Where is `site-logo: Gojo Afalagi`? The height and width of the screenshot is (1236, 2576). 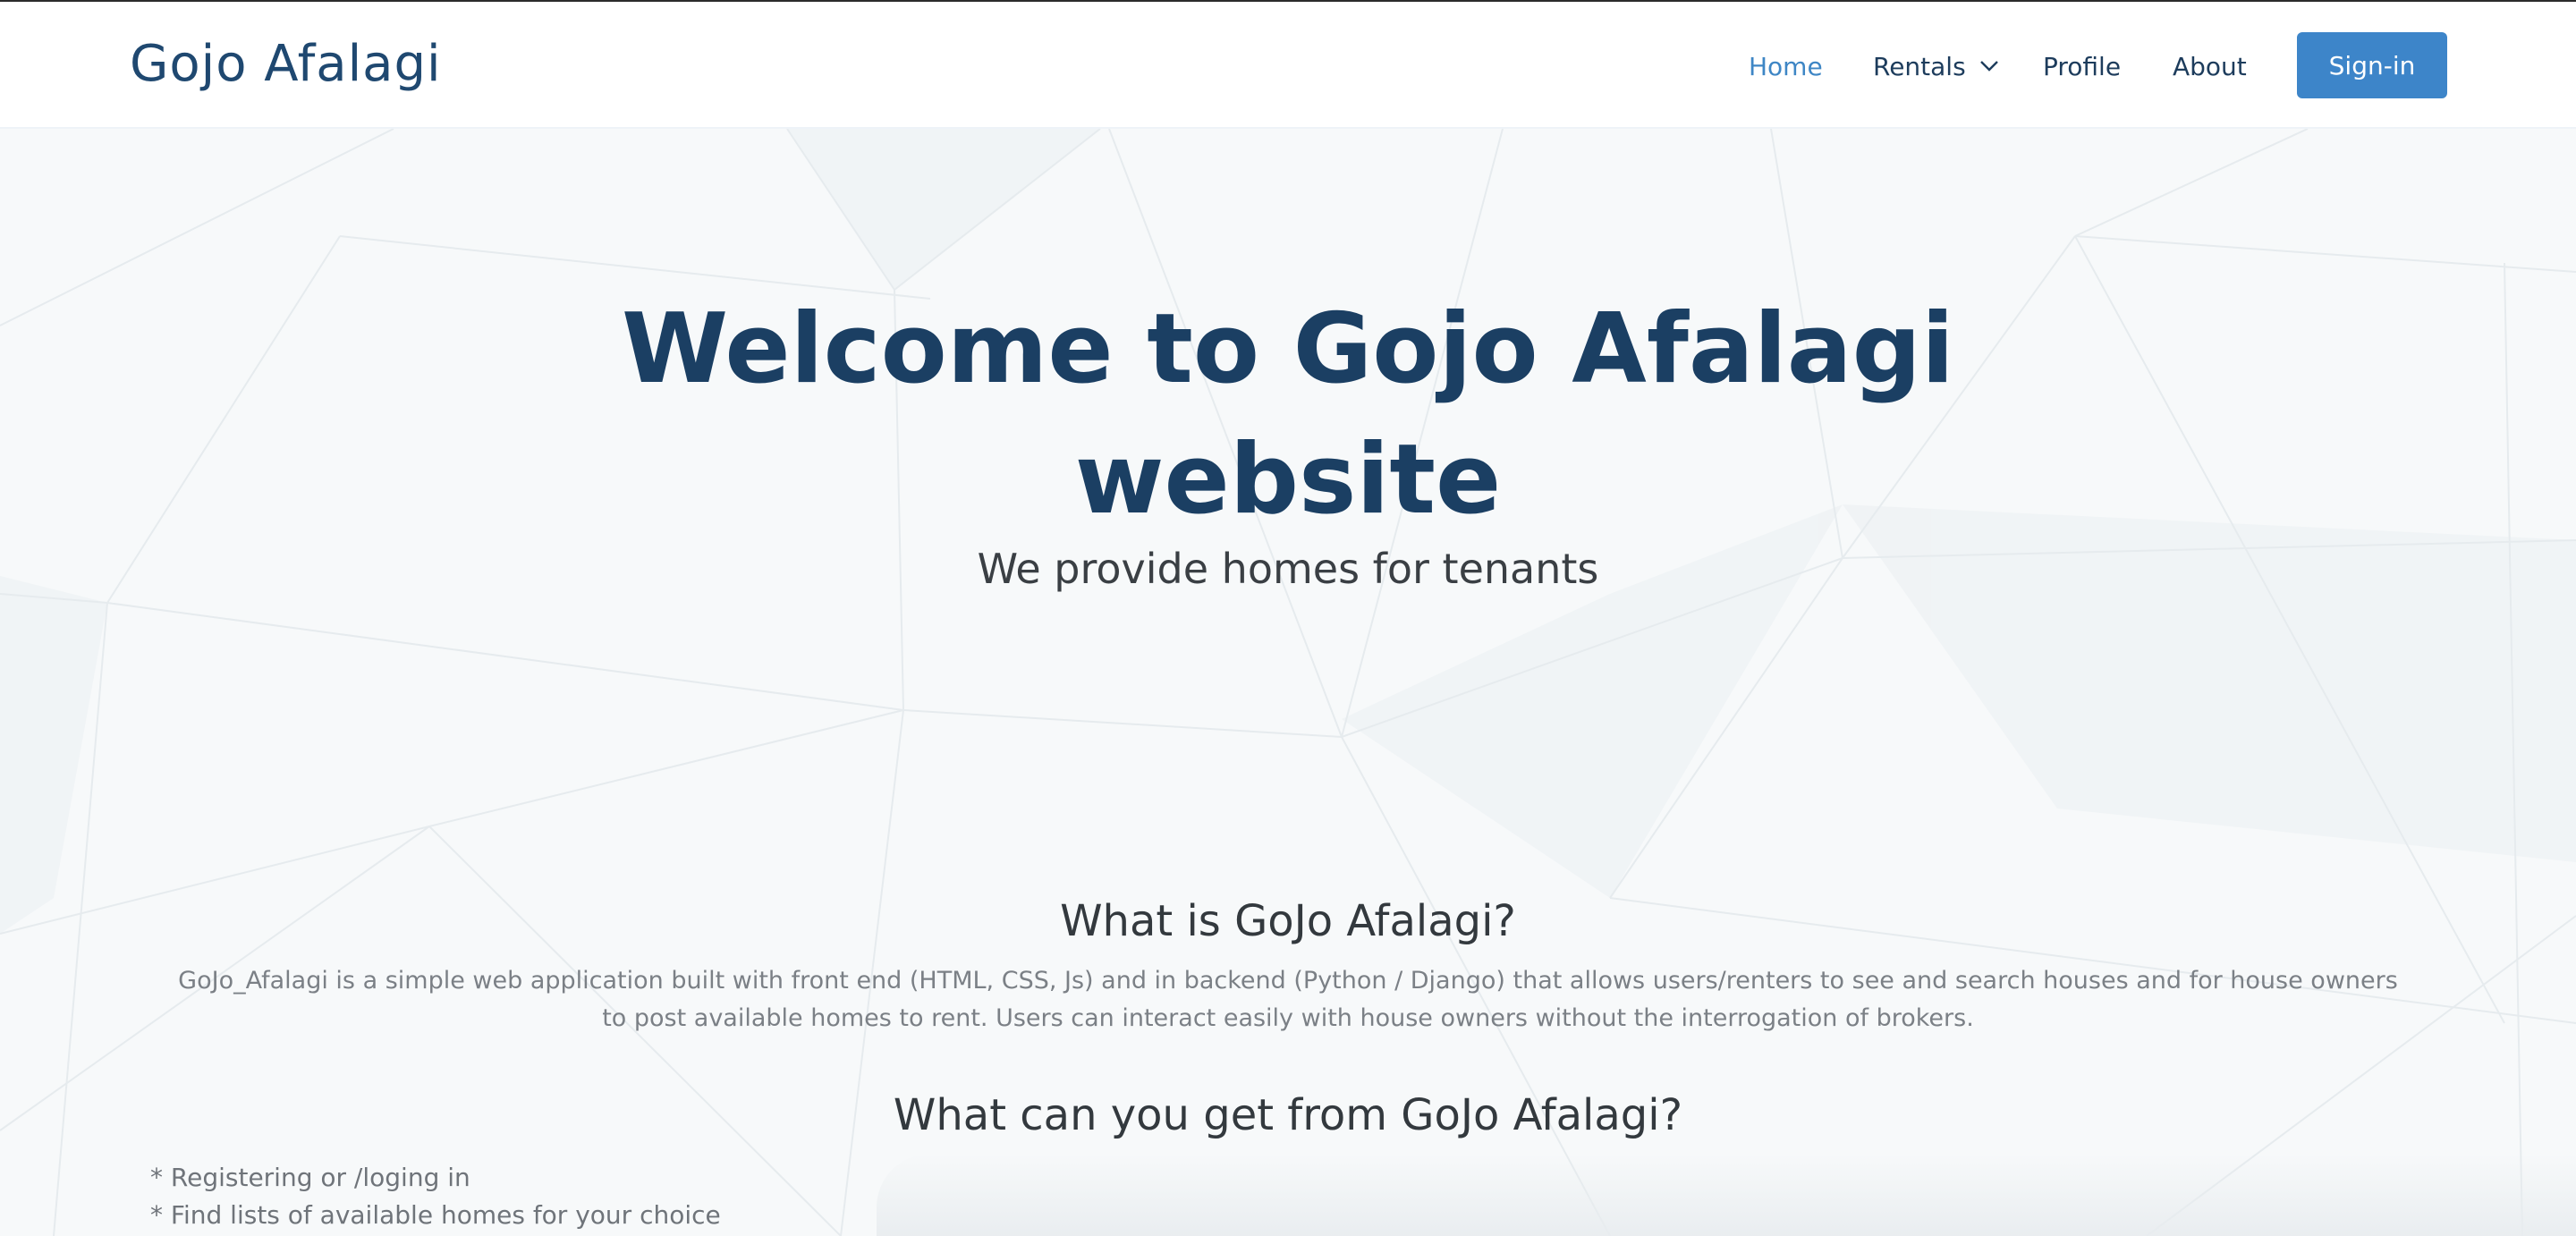
site-logo: Gojo Afalagi is located at coordinates (286, 64).